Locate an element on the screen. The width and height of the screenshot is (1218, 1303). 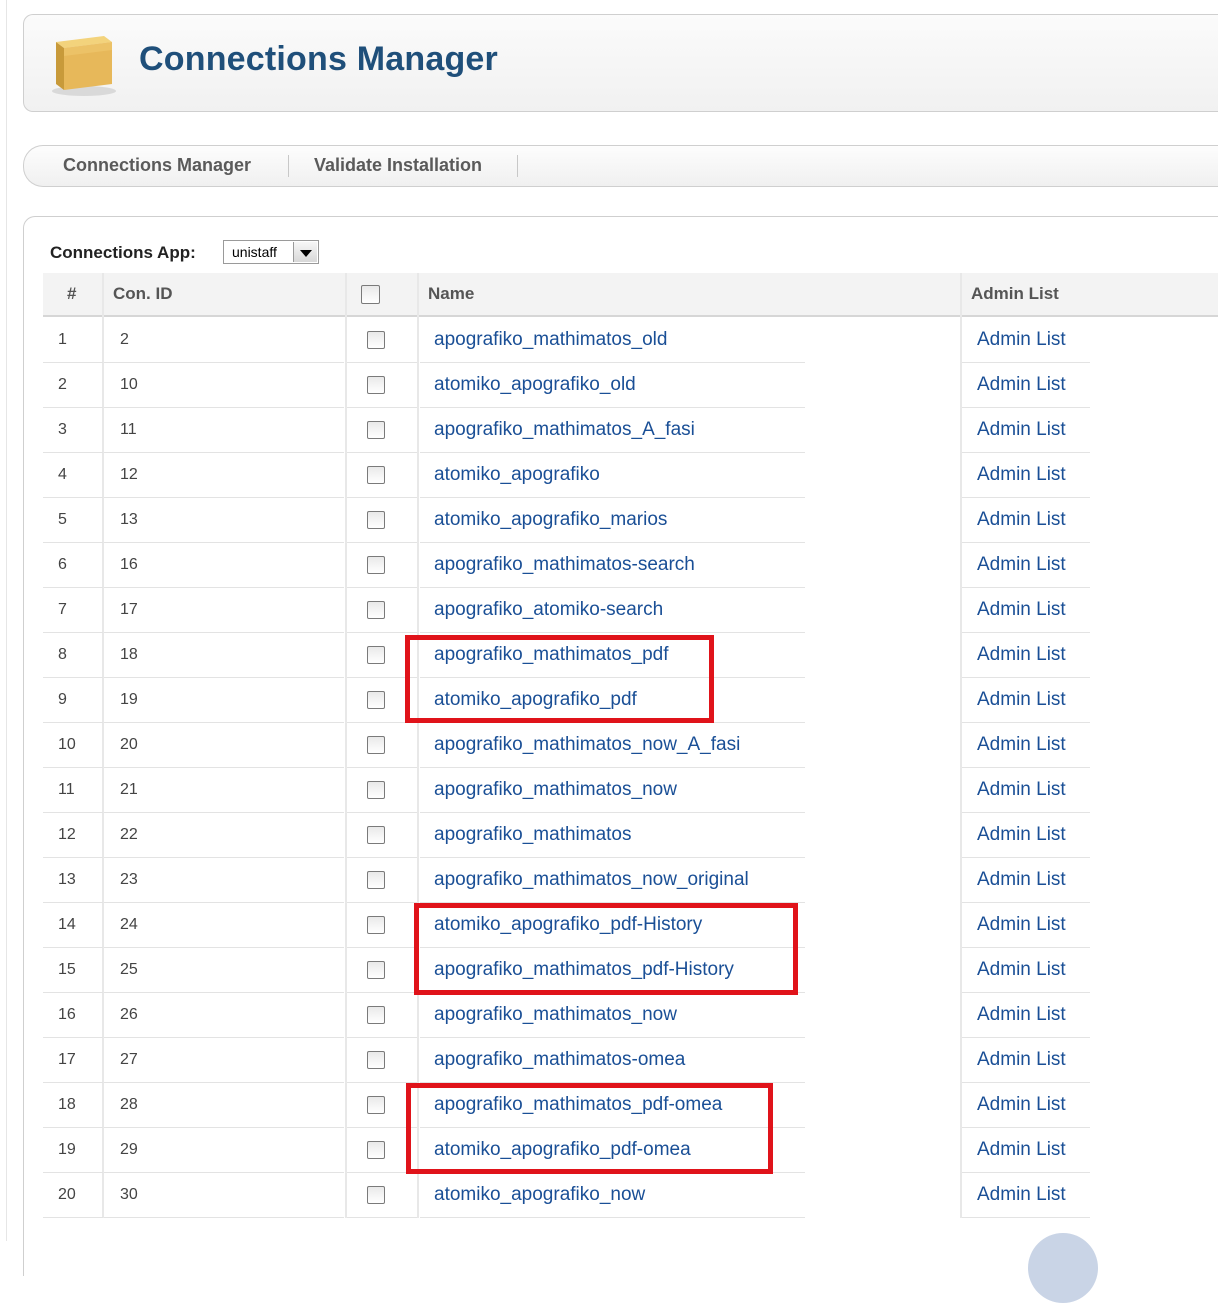
row-con-id: 25 is located at coordinates (129, 969).